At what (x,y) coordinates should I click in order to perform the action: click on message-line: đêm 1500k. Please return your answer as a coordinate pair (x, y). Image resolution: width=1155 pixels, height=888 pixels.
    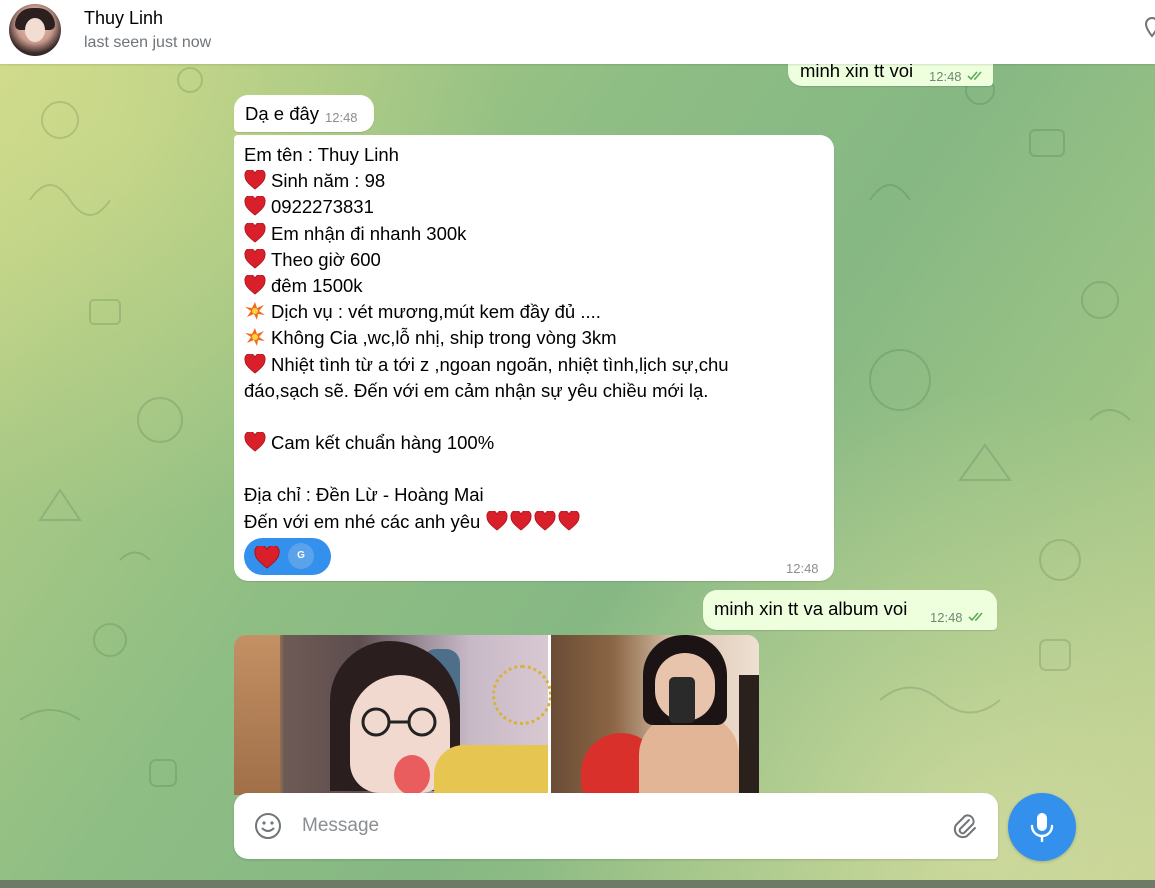
    Looking at the image, I should click on (486, 286).